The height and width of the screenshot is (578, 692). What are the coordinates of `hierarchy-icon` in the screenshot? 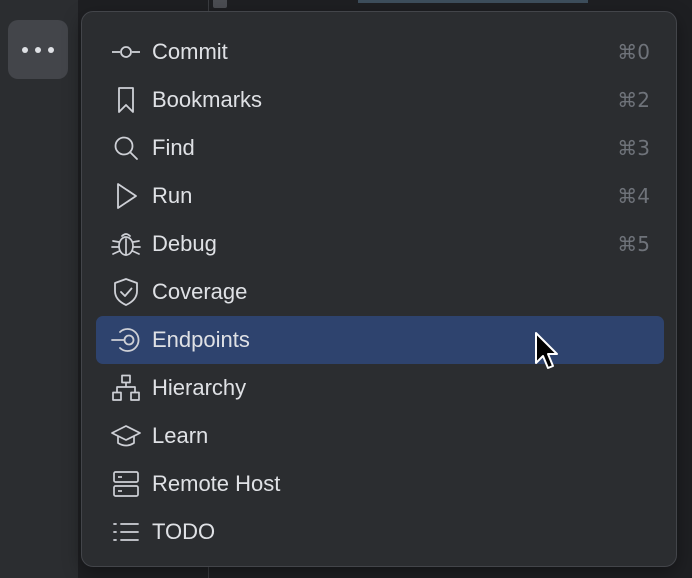 It's located at (126, 387).